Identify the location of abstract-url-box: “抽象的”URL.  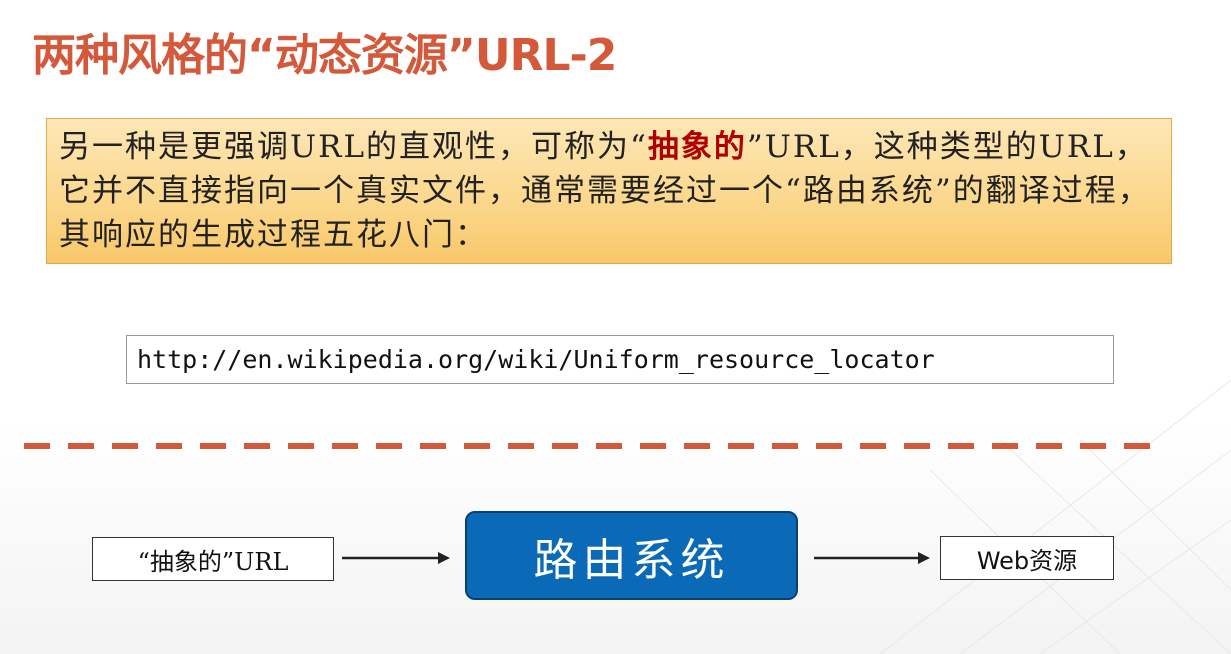
(213, 559).